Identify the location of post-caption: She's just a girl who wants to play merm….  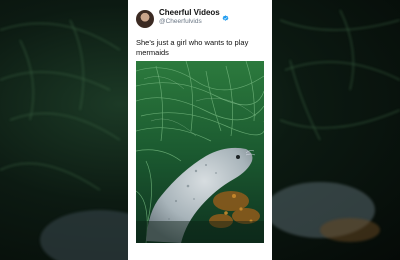
(192, 47).